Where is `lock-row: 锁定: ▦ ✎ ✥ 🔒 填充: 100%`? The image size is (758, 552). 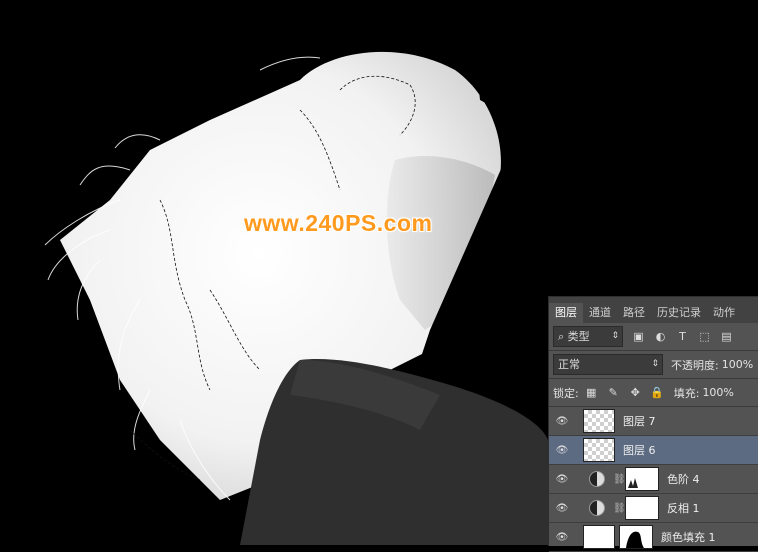 lock-row: 锁定: ▦ ✎ ✥ 🔒 填充: 100% is located at coordinates (653, 393).